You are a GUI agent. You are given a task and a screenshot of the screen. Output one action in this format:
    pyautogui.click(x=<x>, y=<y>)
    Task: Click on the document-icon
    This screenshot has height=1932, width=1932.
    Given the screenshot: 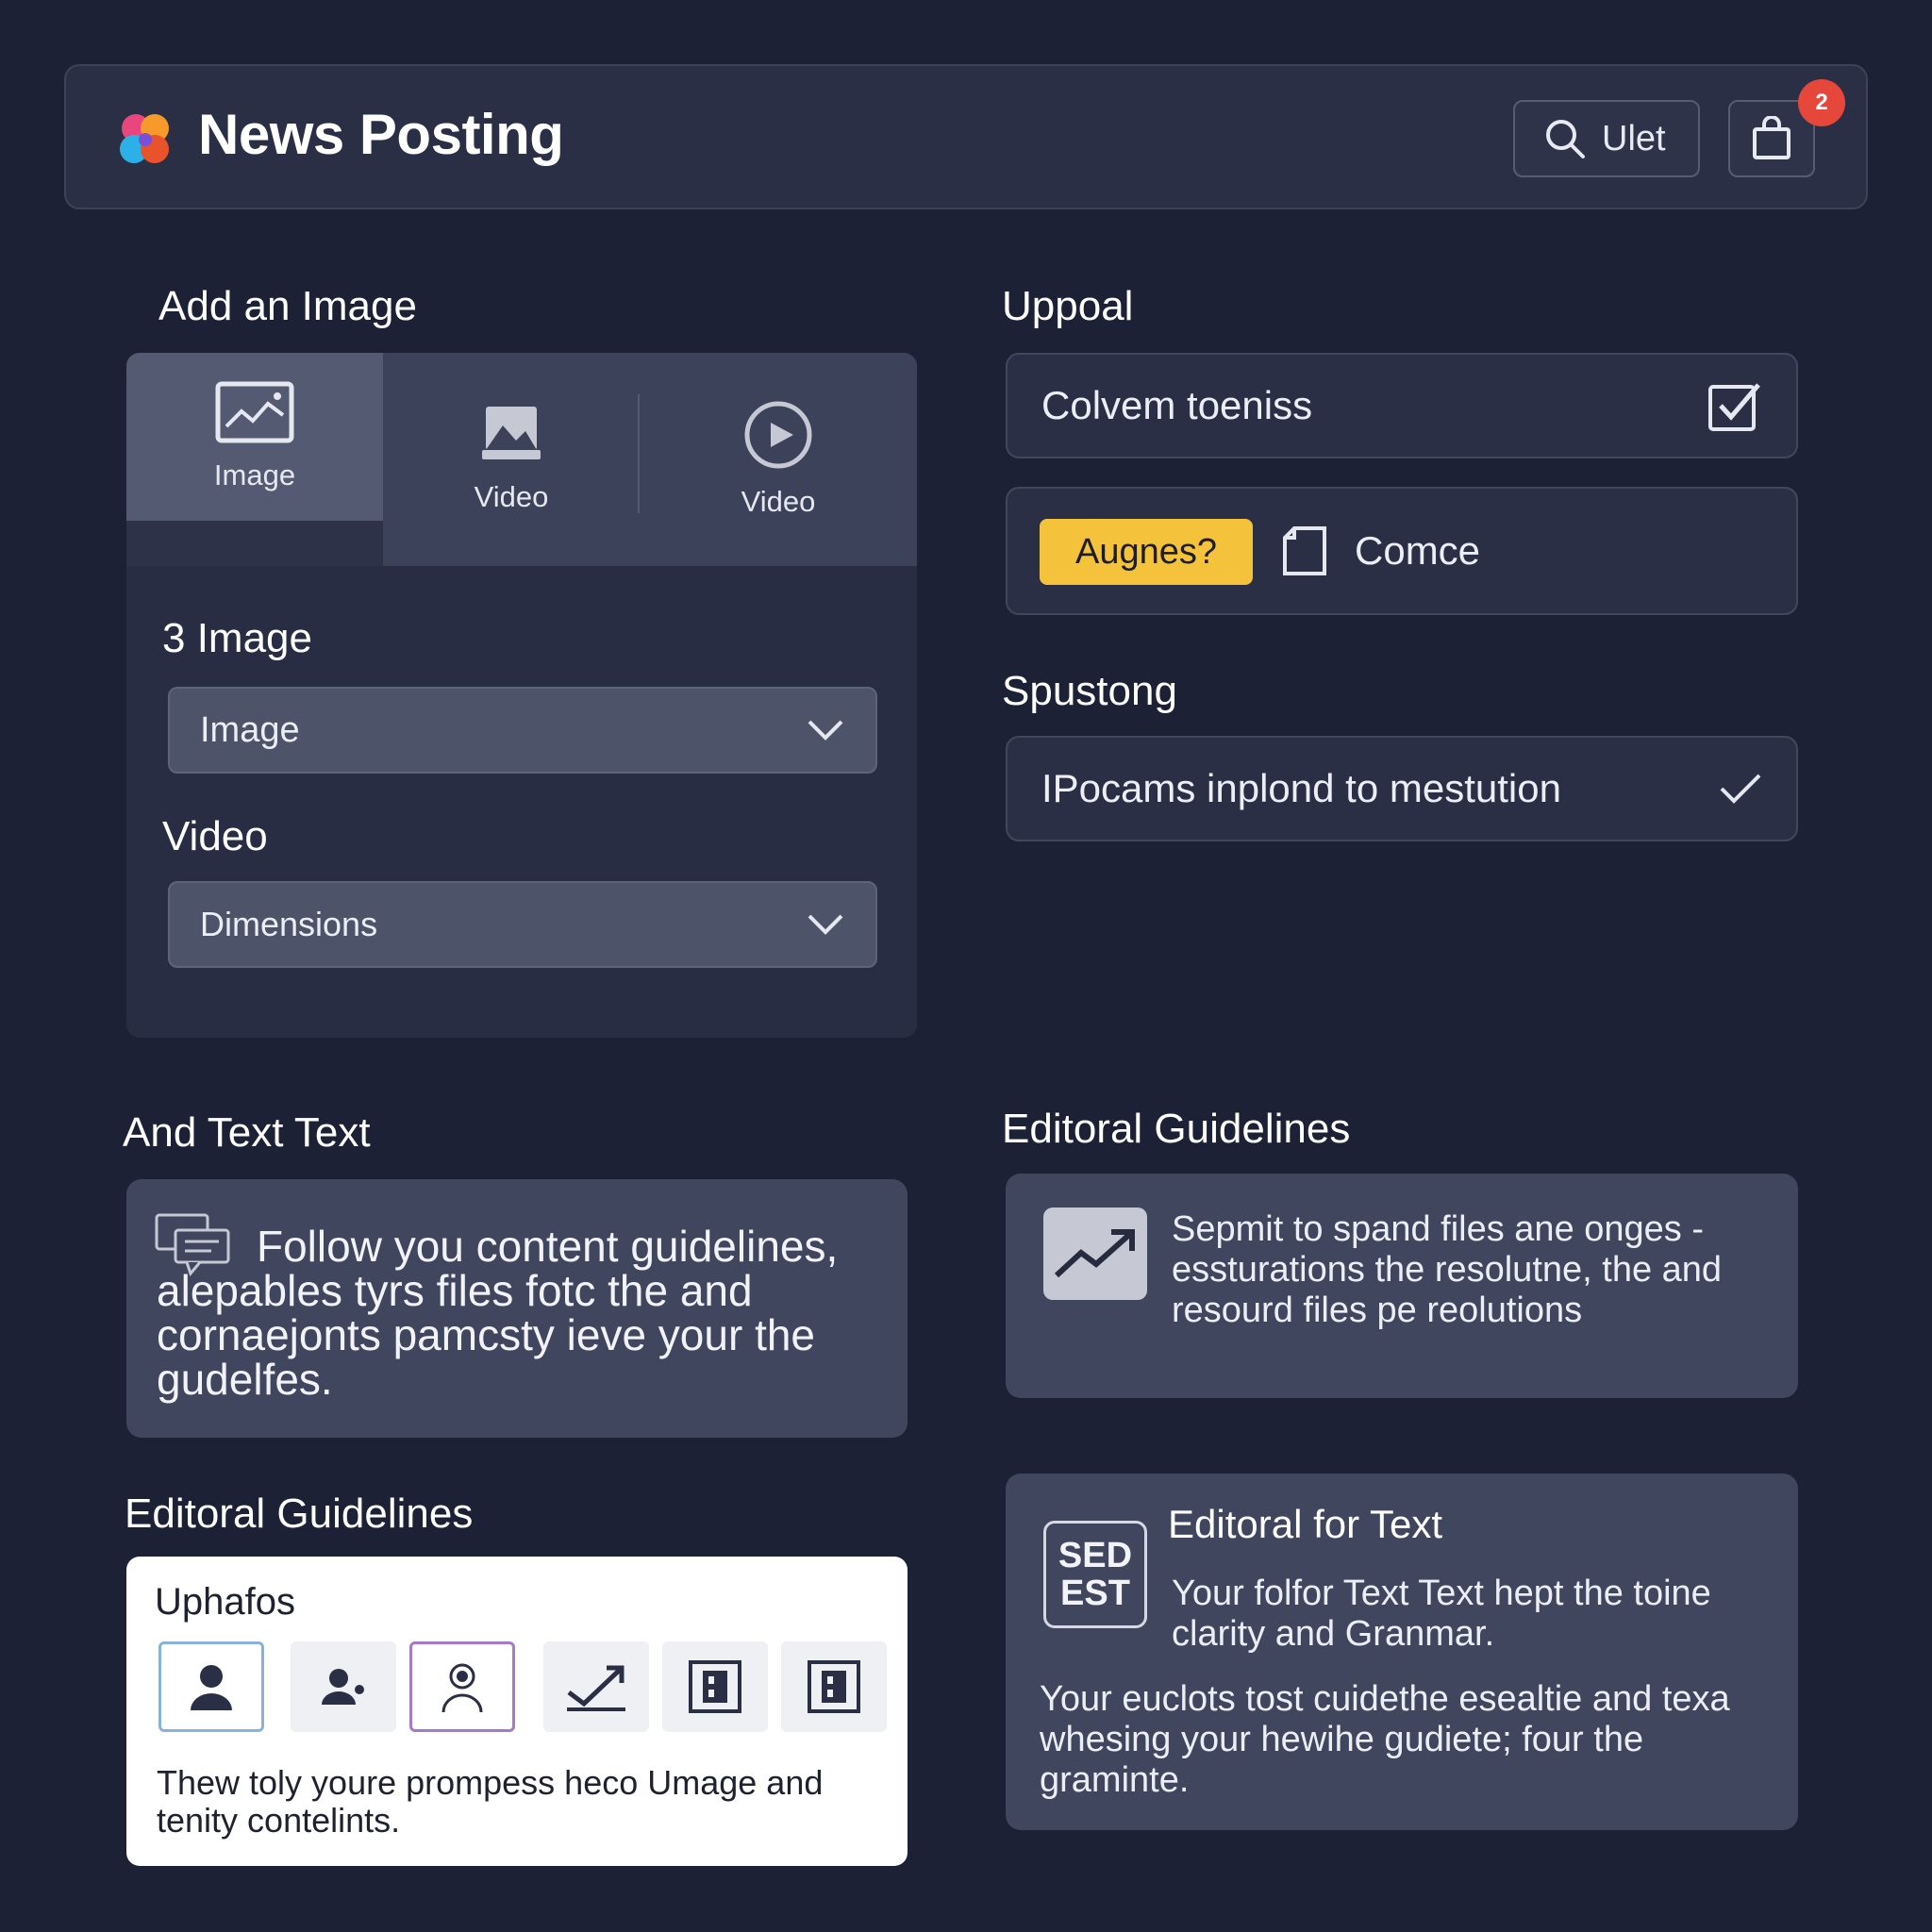 What is the action you would take?
    pyautogui.click(x=1304, y=550)
    